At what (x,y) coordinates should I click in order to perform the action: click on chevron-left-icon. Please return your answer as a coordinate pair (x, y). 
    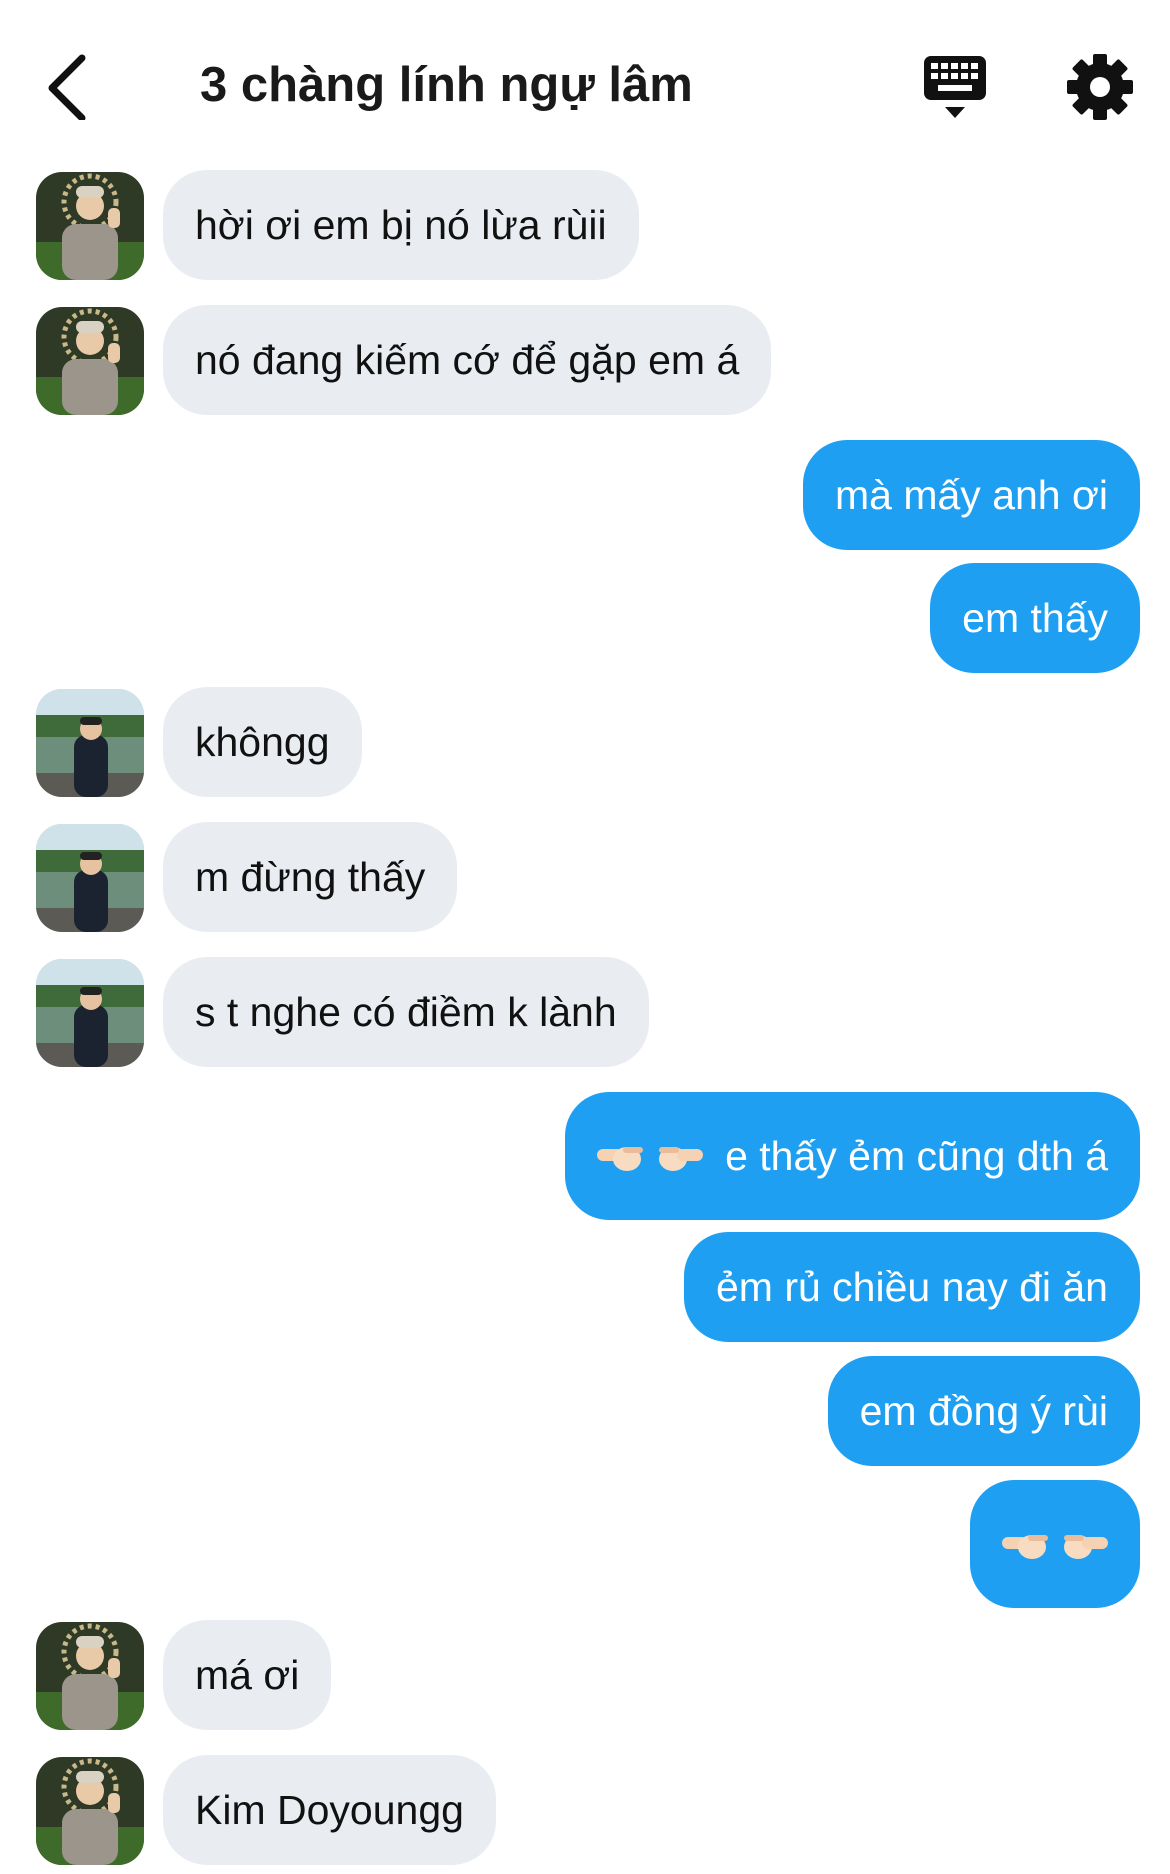
    Looking at the image, I should click on (67, 88).